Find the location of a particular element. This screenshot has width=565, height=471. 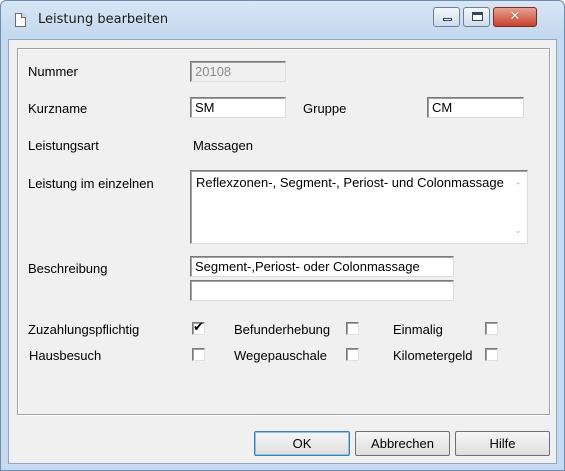

beschreibung-line2-field is located at coordinates (322, 290).